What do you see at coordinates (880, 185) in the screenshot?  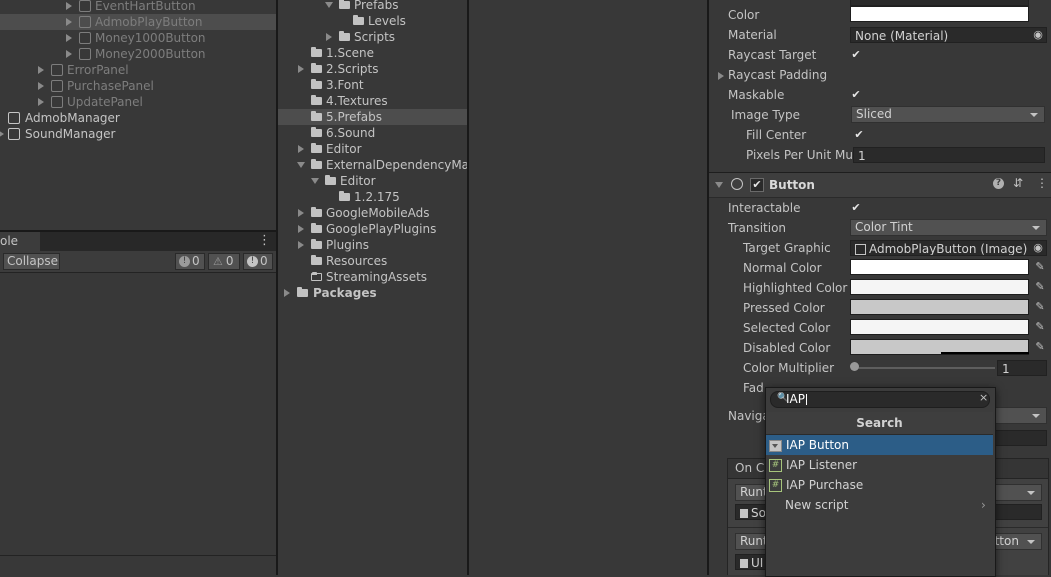 I see `button-component-header: ✔ Button ? ⇵ ⋮` at bounding box center [880, 185].